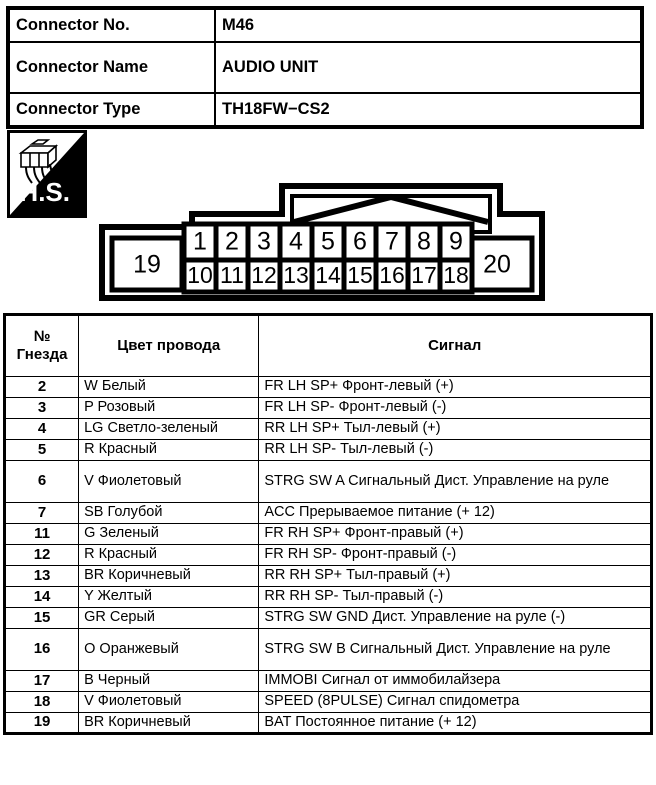 The height and width of the screenshot is (785, 656). What do you see at coordinates (456, 242) in the screenshot?
I see `pin-label-9: 9` at bounding box center [456, 242].